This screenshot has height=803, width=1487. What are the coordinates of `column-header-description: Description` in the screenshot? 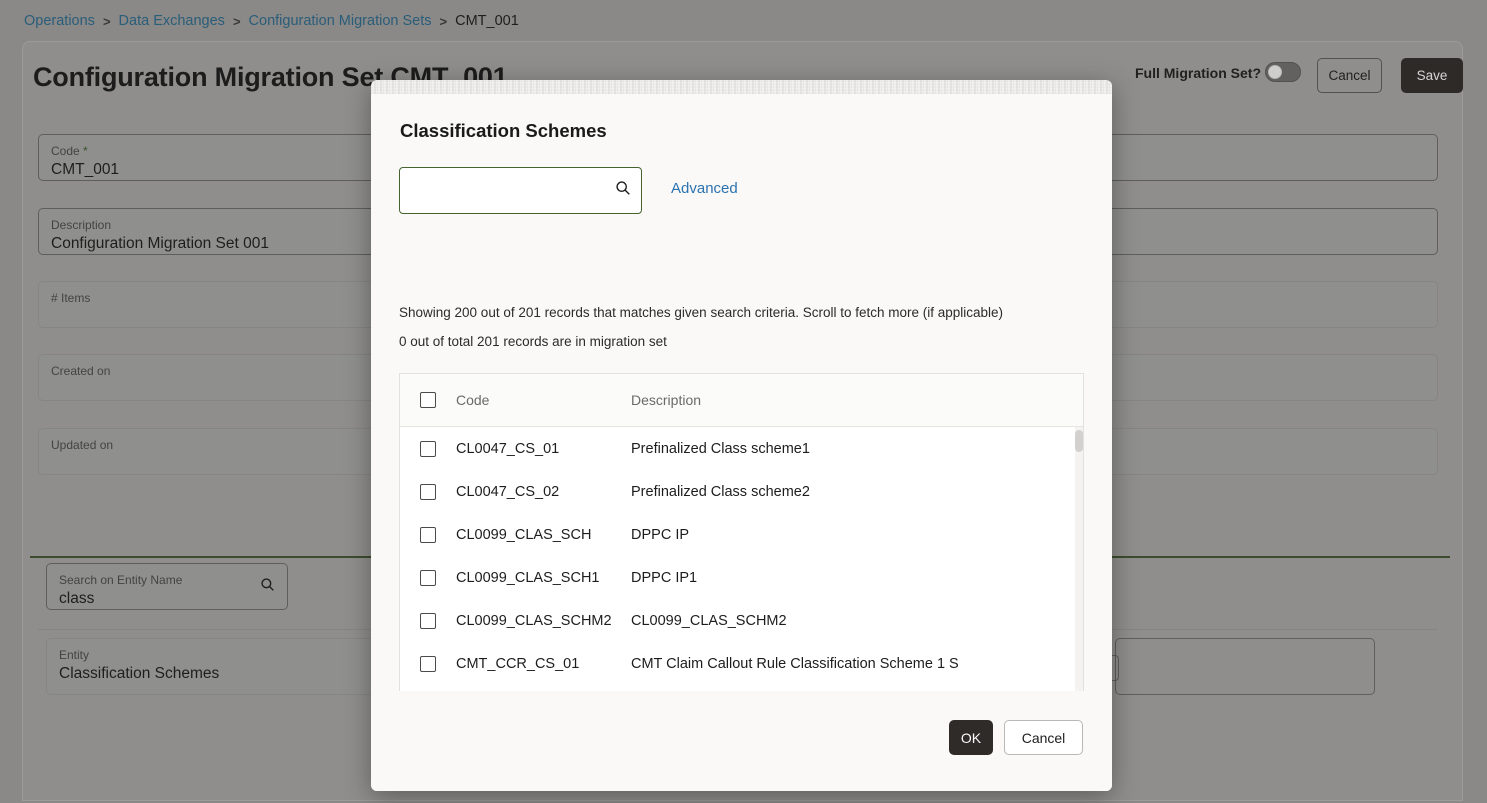 It's located at (857, 400).